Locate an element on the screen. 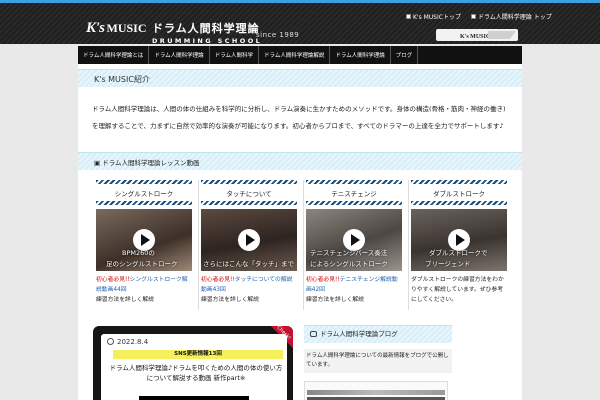  school-name-en: DRUMMING SCHOOL is located at coordinates (207, 41).